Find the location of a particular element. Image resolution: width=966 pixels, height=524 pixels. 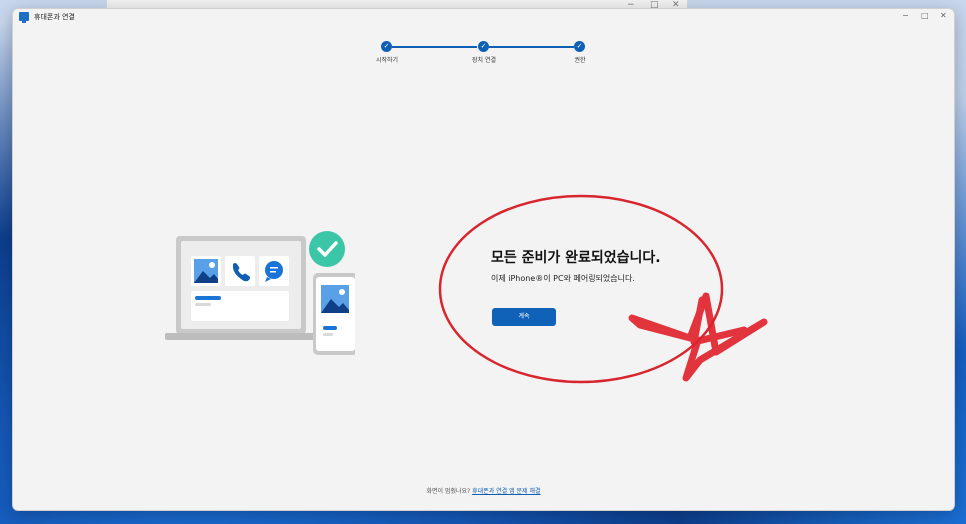

minimize-button: − is located at coordinates (905, 15).